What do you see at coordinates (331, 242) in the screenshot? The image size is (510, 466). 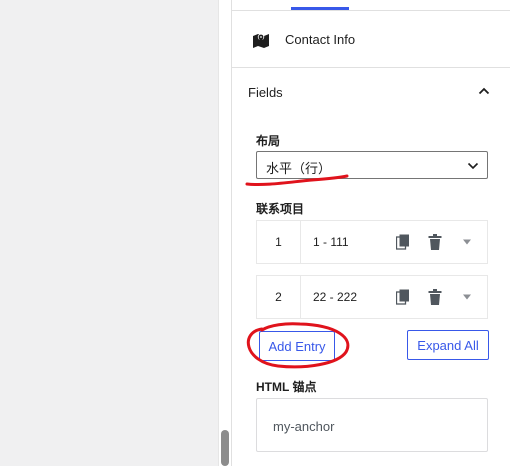 I see `entry-title: 1 - 111` at bounding box center [331, 242].